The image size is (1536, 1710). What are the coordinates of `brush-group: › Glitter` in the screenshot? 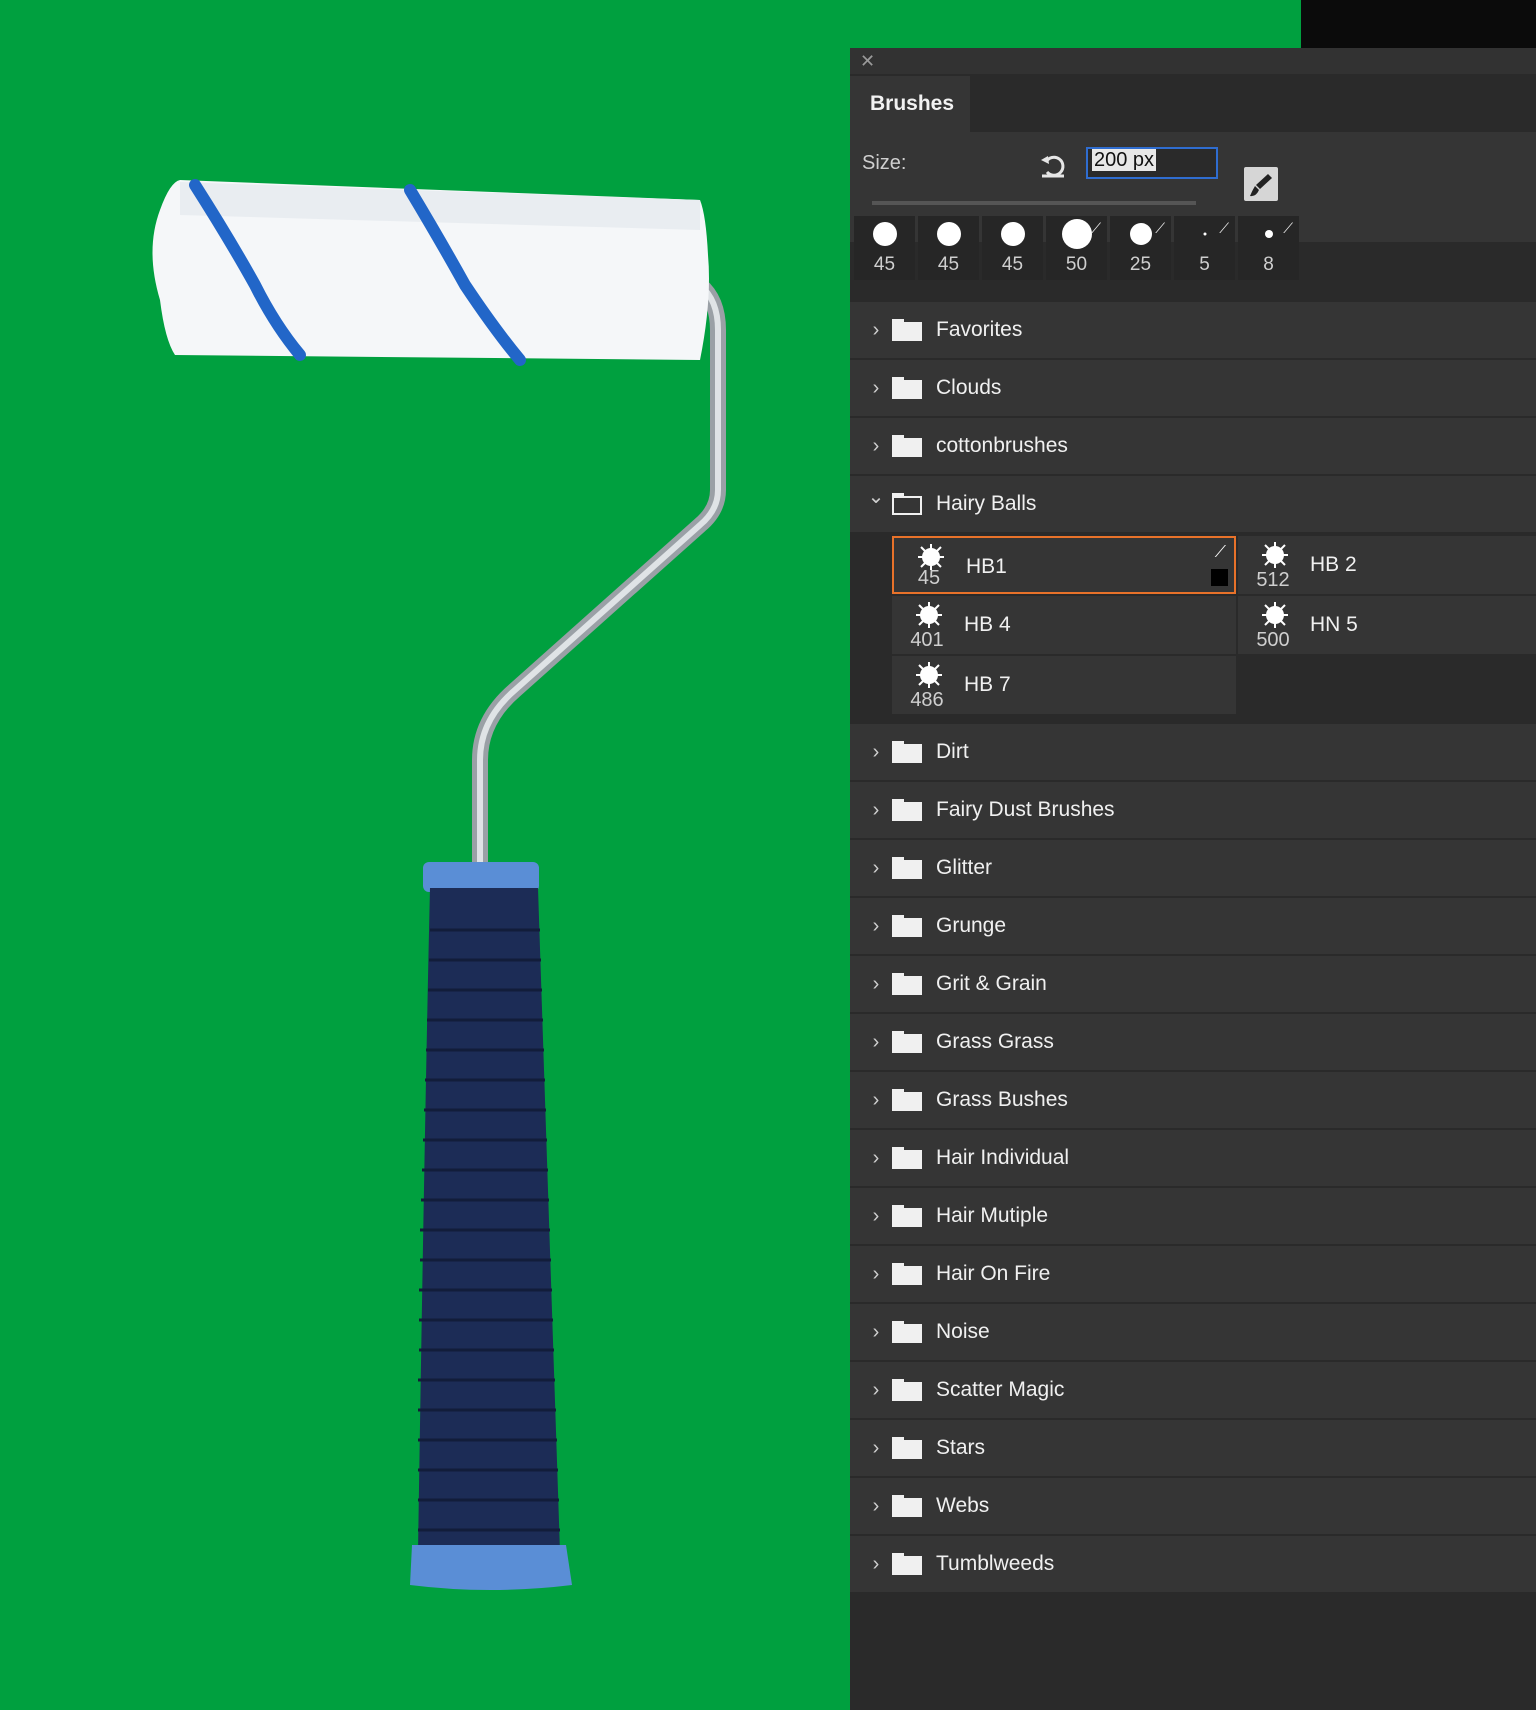 It's located at (1193, 869).